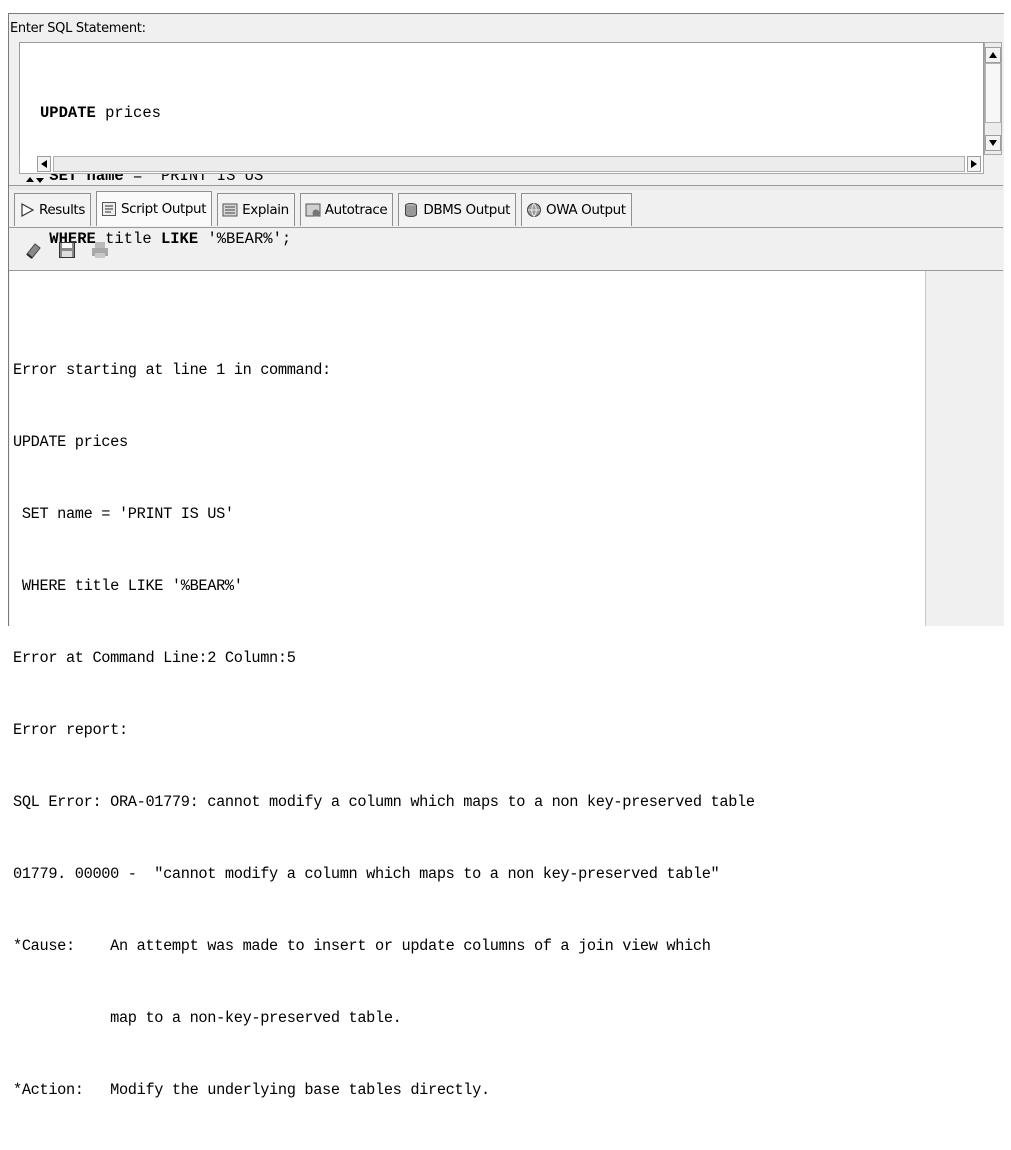  I want to click on tab-label: OWA Output, so click(586, 210).